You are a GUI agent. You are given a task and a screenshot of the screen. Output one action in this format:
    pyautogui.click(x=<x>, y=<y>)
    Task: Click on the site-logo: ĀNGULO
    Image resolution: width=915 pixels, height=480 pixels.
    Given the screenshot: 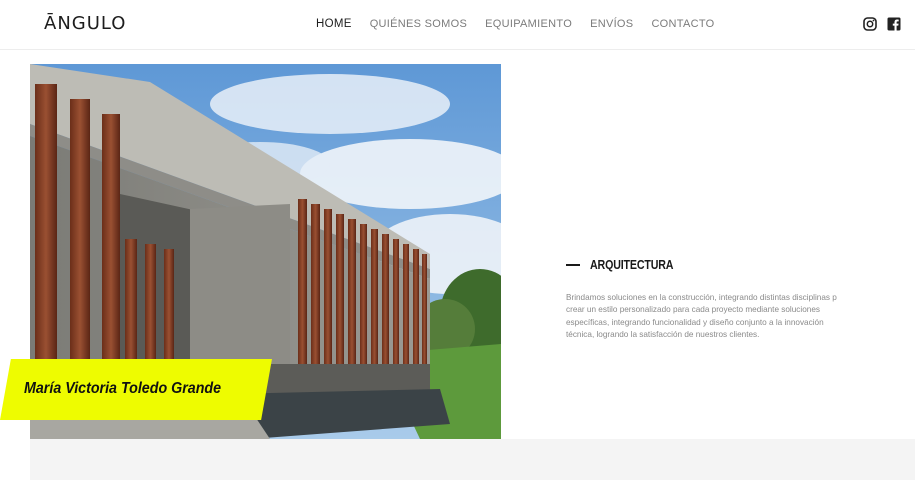 What is the action you would take?
    pyautogui.click(x=85, y=23)
    